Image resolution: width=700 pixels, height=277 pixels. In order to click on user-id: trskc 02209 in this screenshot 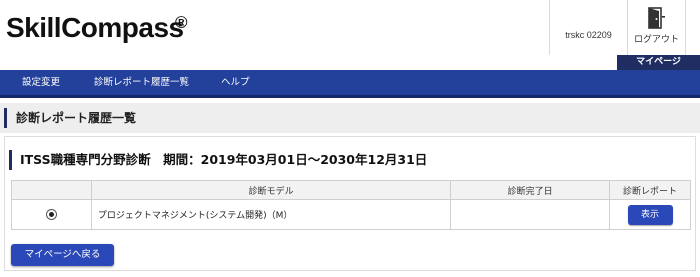, I will do `click(588, 35)`.